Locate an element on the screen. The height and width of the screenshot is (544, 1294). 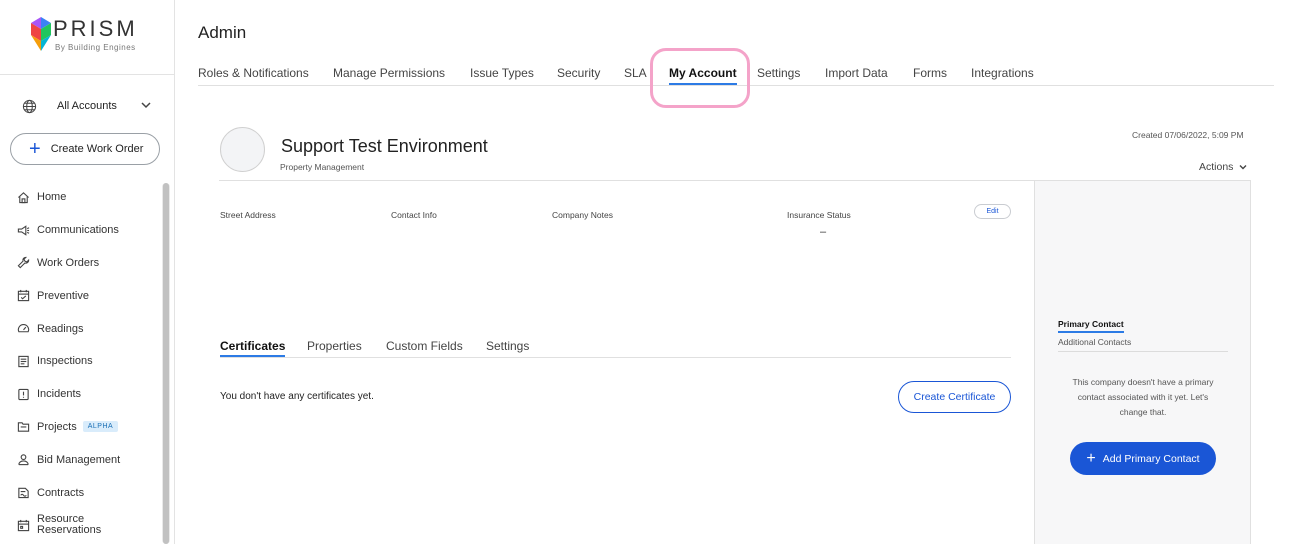
tab-sub-settings: Settings is located at coordinates (507, 346).